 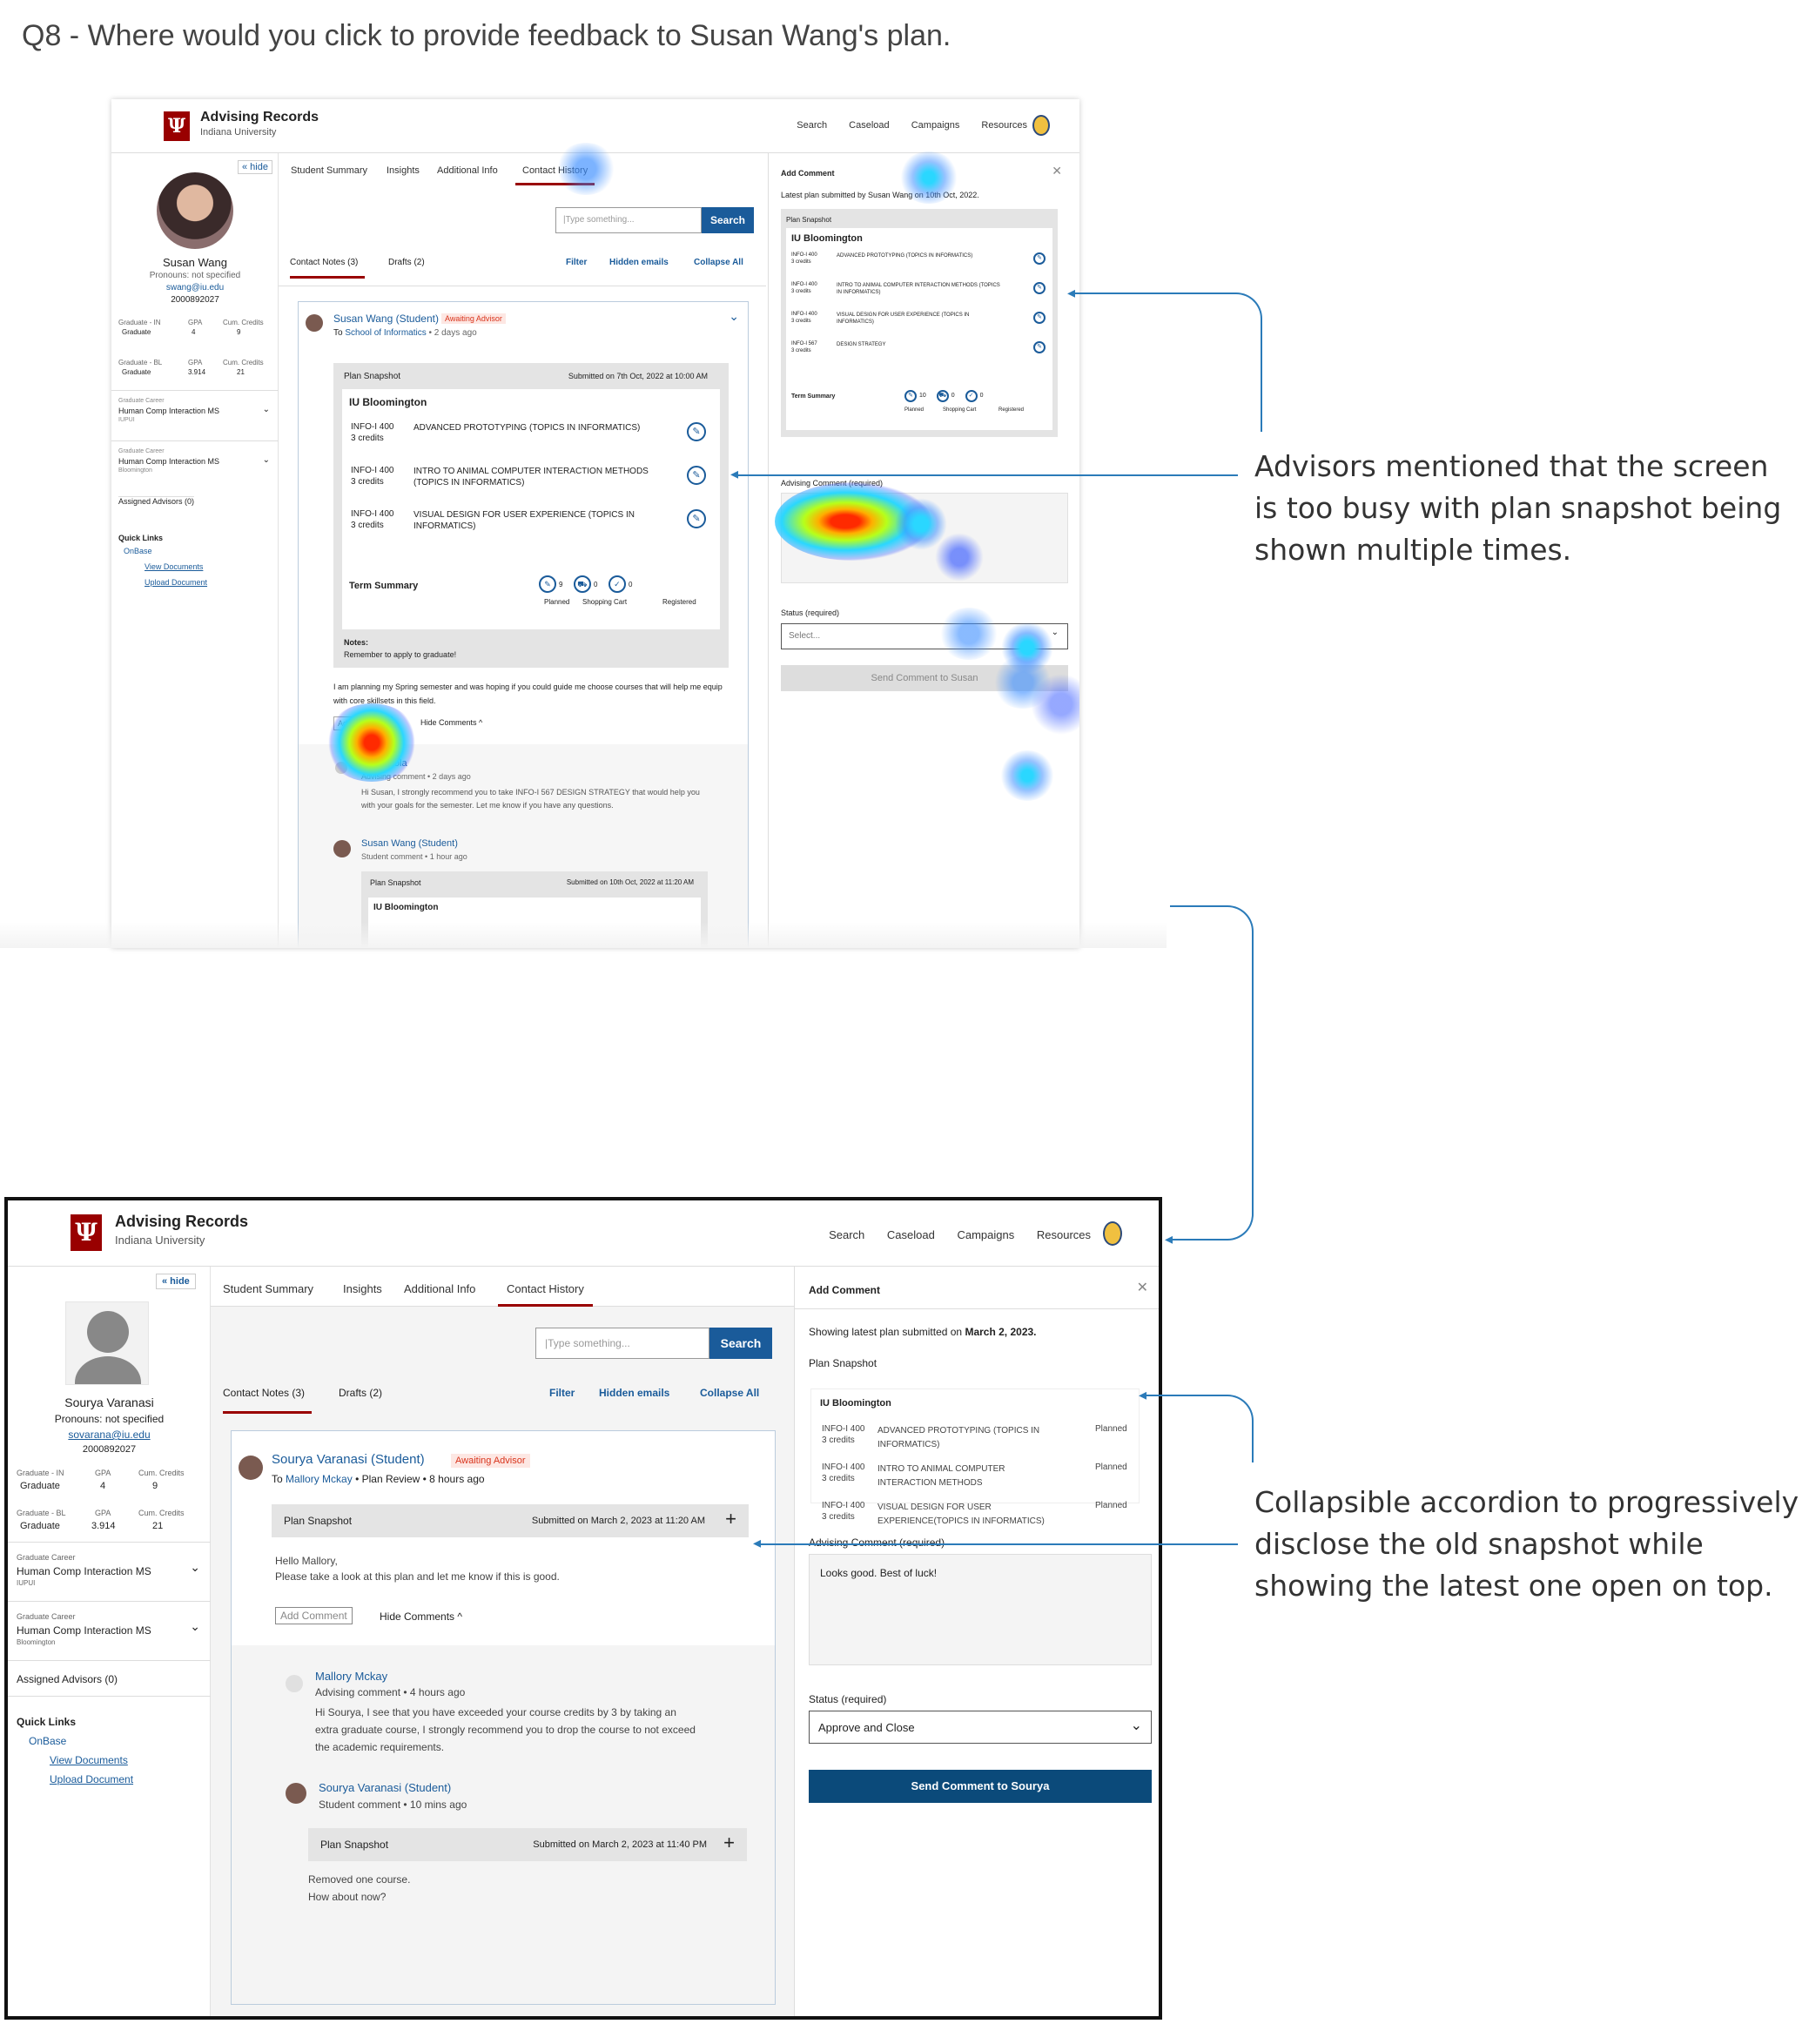 What do you see at coordinates (950, 1234) in the screenshot?
I see `top-nav: Search Caseload Campaigns Resources` at bounding box center [950, 1234].